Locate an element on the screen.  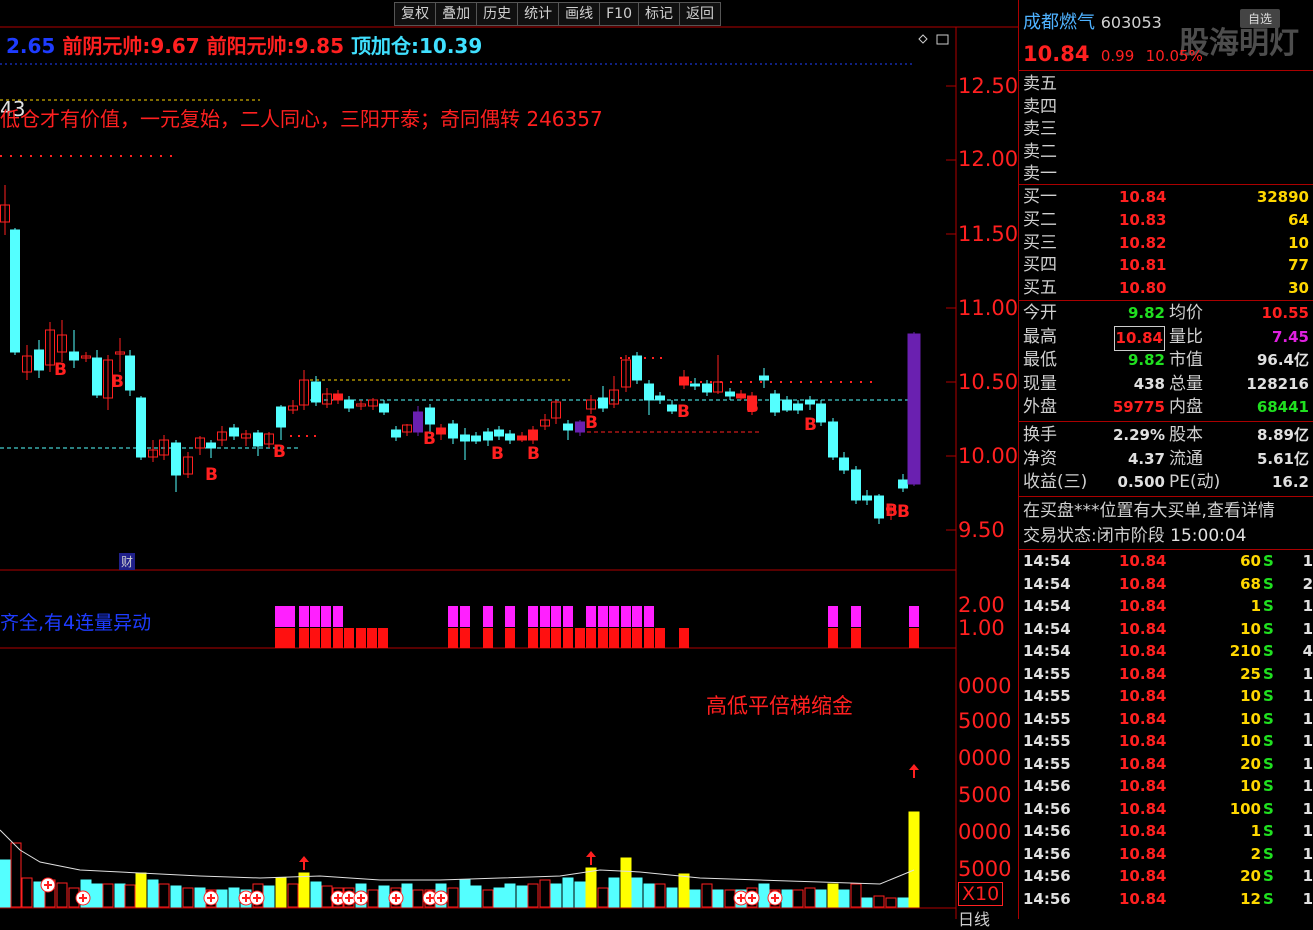
fund-value: 2.29% is located at coordinates (1138, 435).